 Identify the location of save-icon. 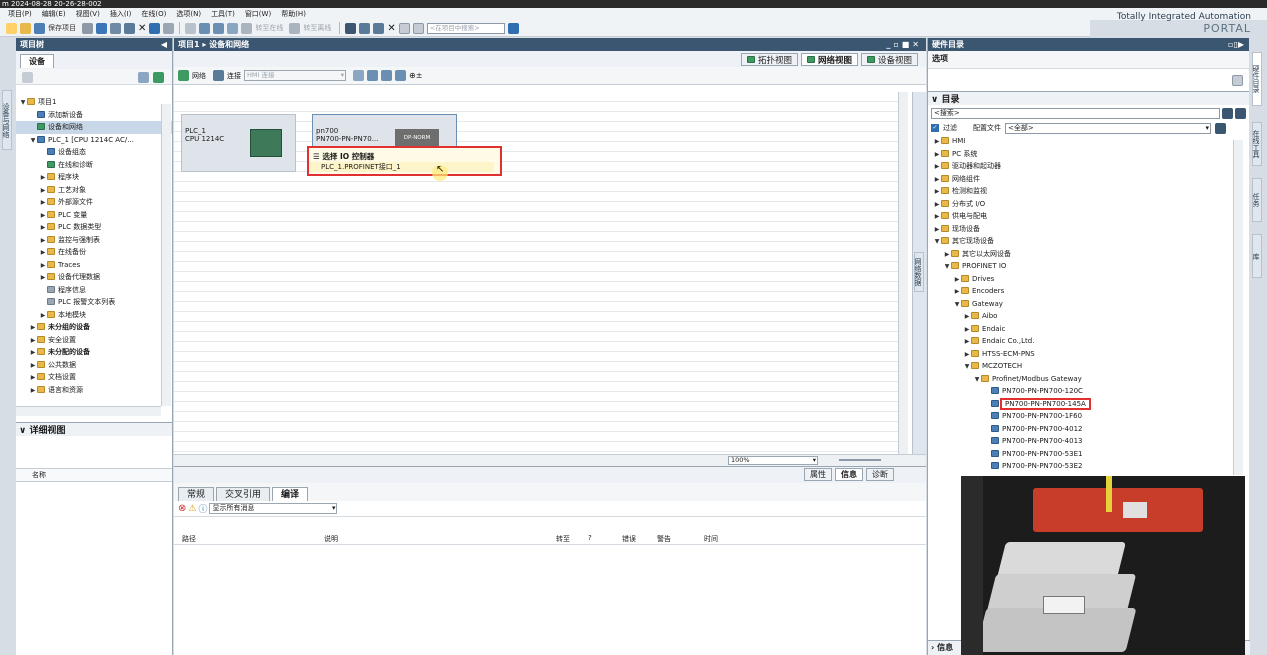
(39, 28).